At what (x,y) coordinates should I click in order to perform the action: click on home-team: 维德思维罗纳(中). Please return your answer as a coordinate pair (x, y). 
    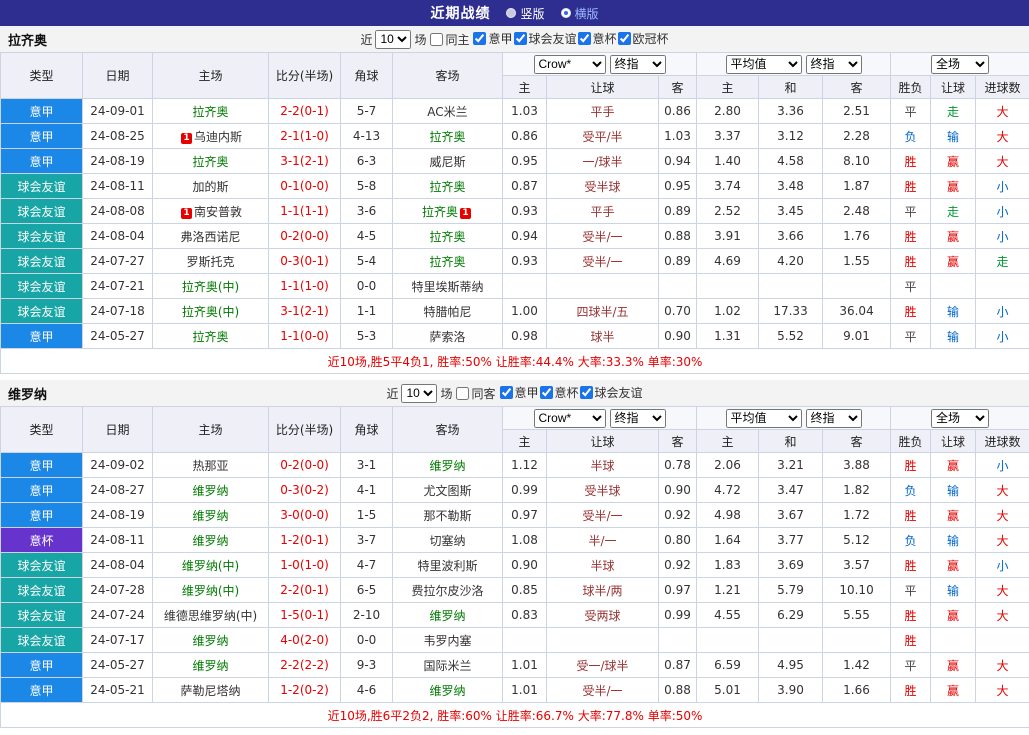
    Looking at the image, I should click on (210, 615).